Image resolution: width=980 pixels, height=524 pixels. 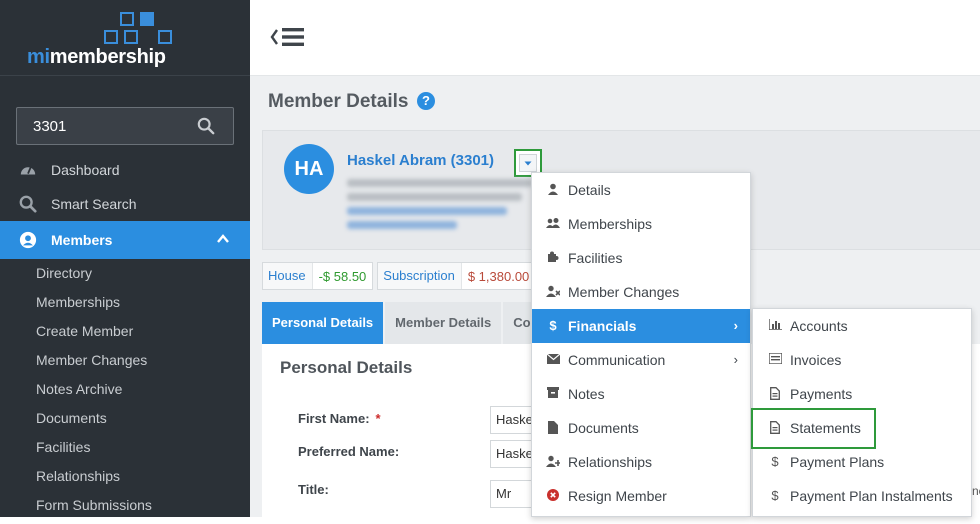 I want to click on sidebar-subitem-relationships: Relationships, so click(x=78, y=476).